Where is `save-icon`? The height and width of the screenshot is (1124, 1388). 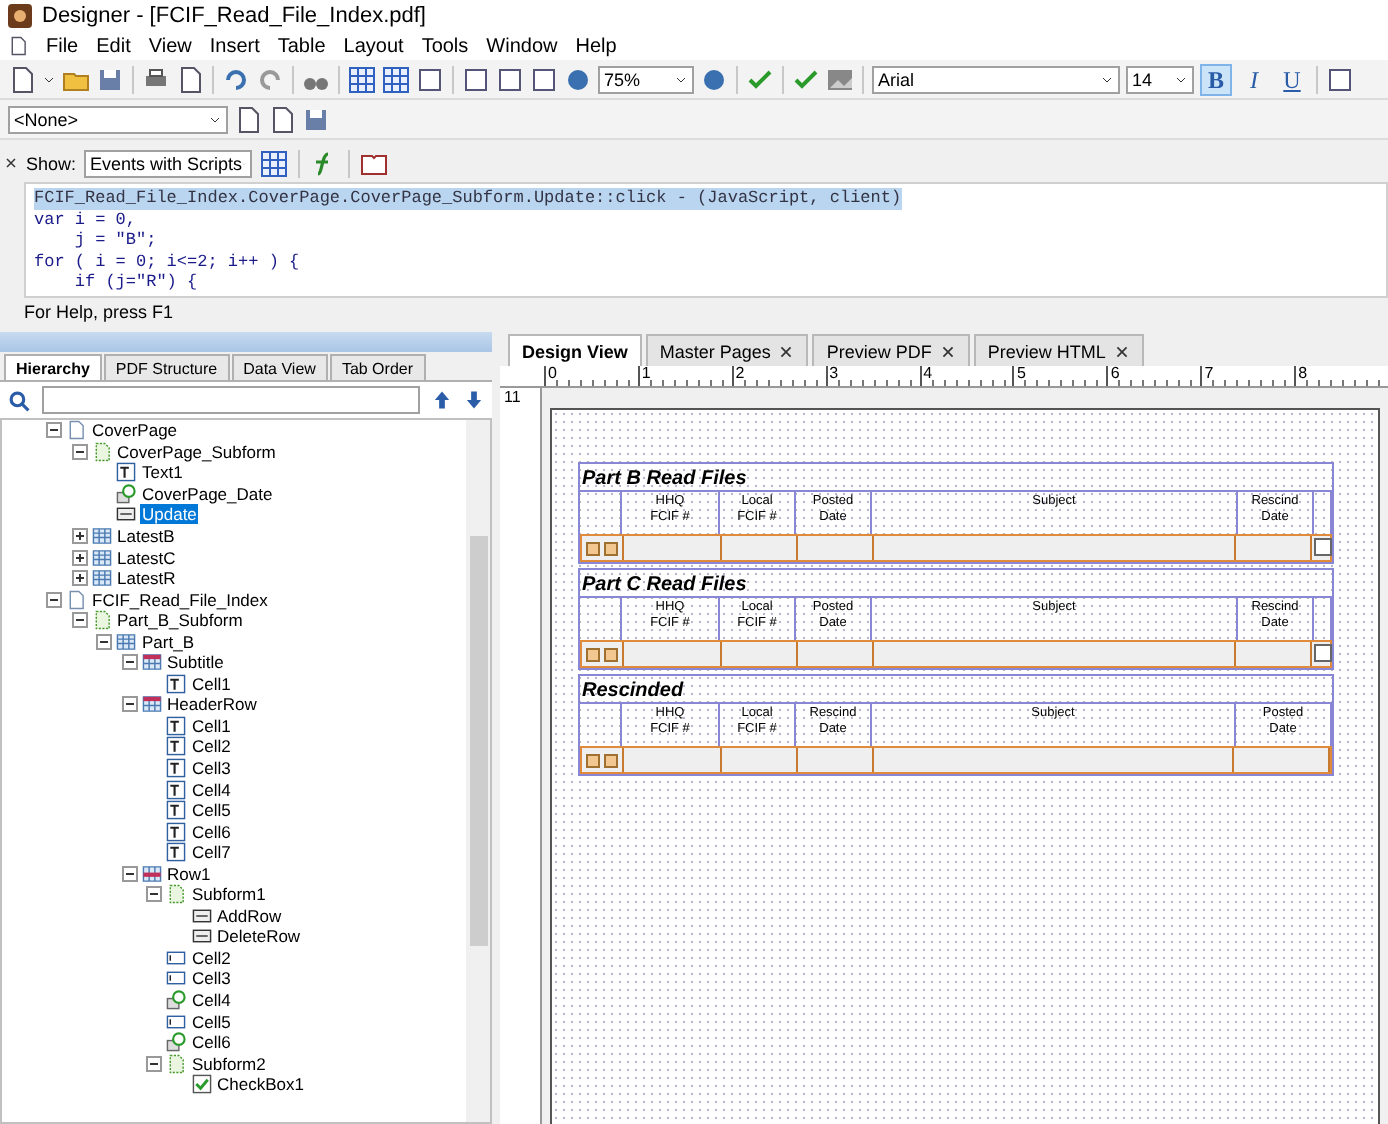 save-icon is located at coordinates (110, 79).